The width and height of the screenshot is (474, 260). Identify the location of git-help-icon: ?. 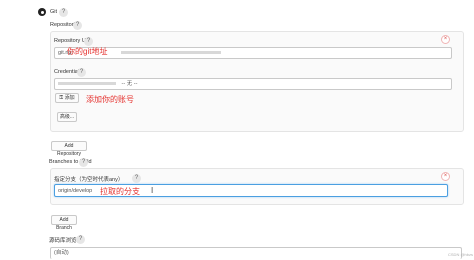
(63, 12).